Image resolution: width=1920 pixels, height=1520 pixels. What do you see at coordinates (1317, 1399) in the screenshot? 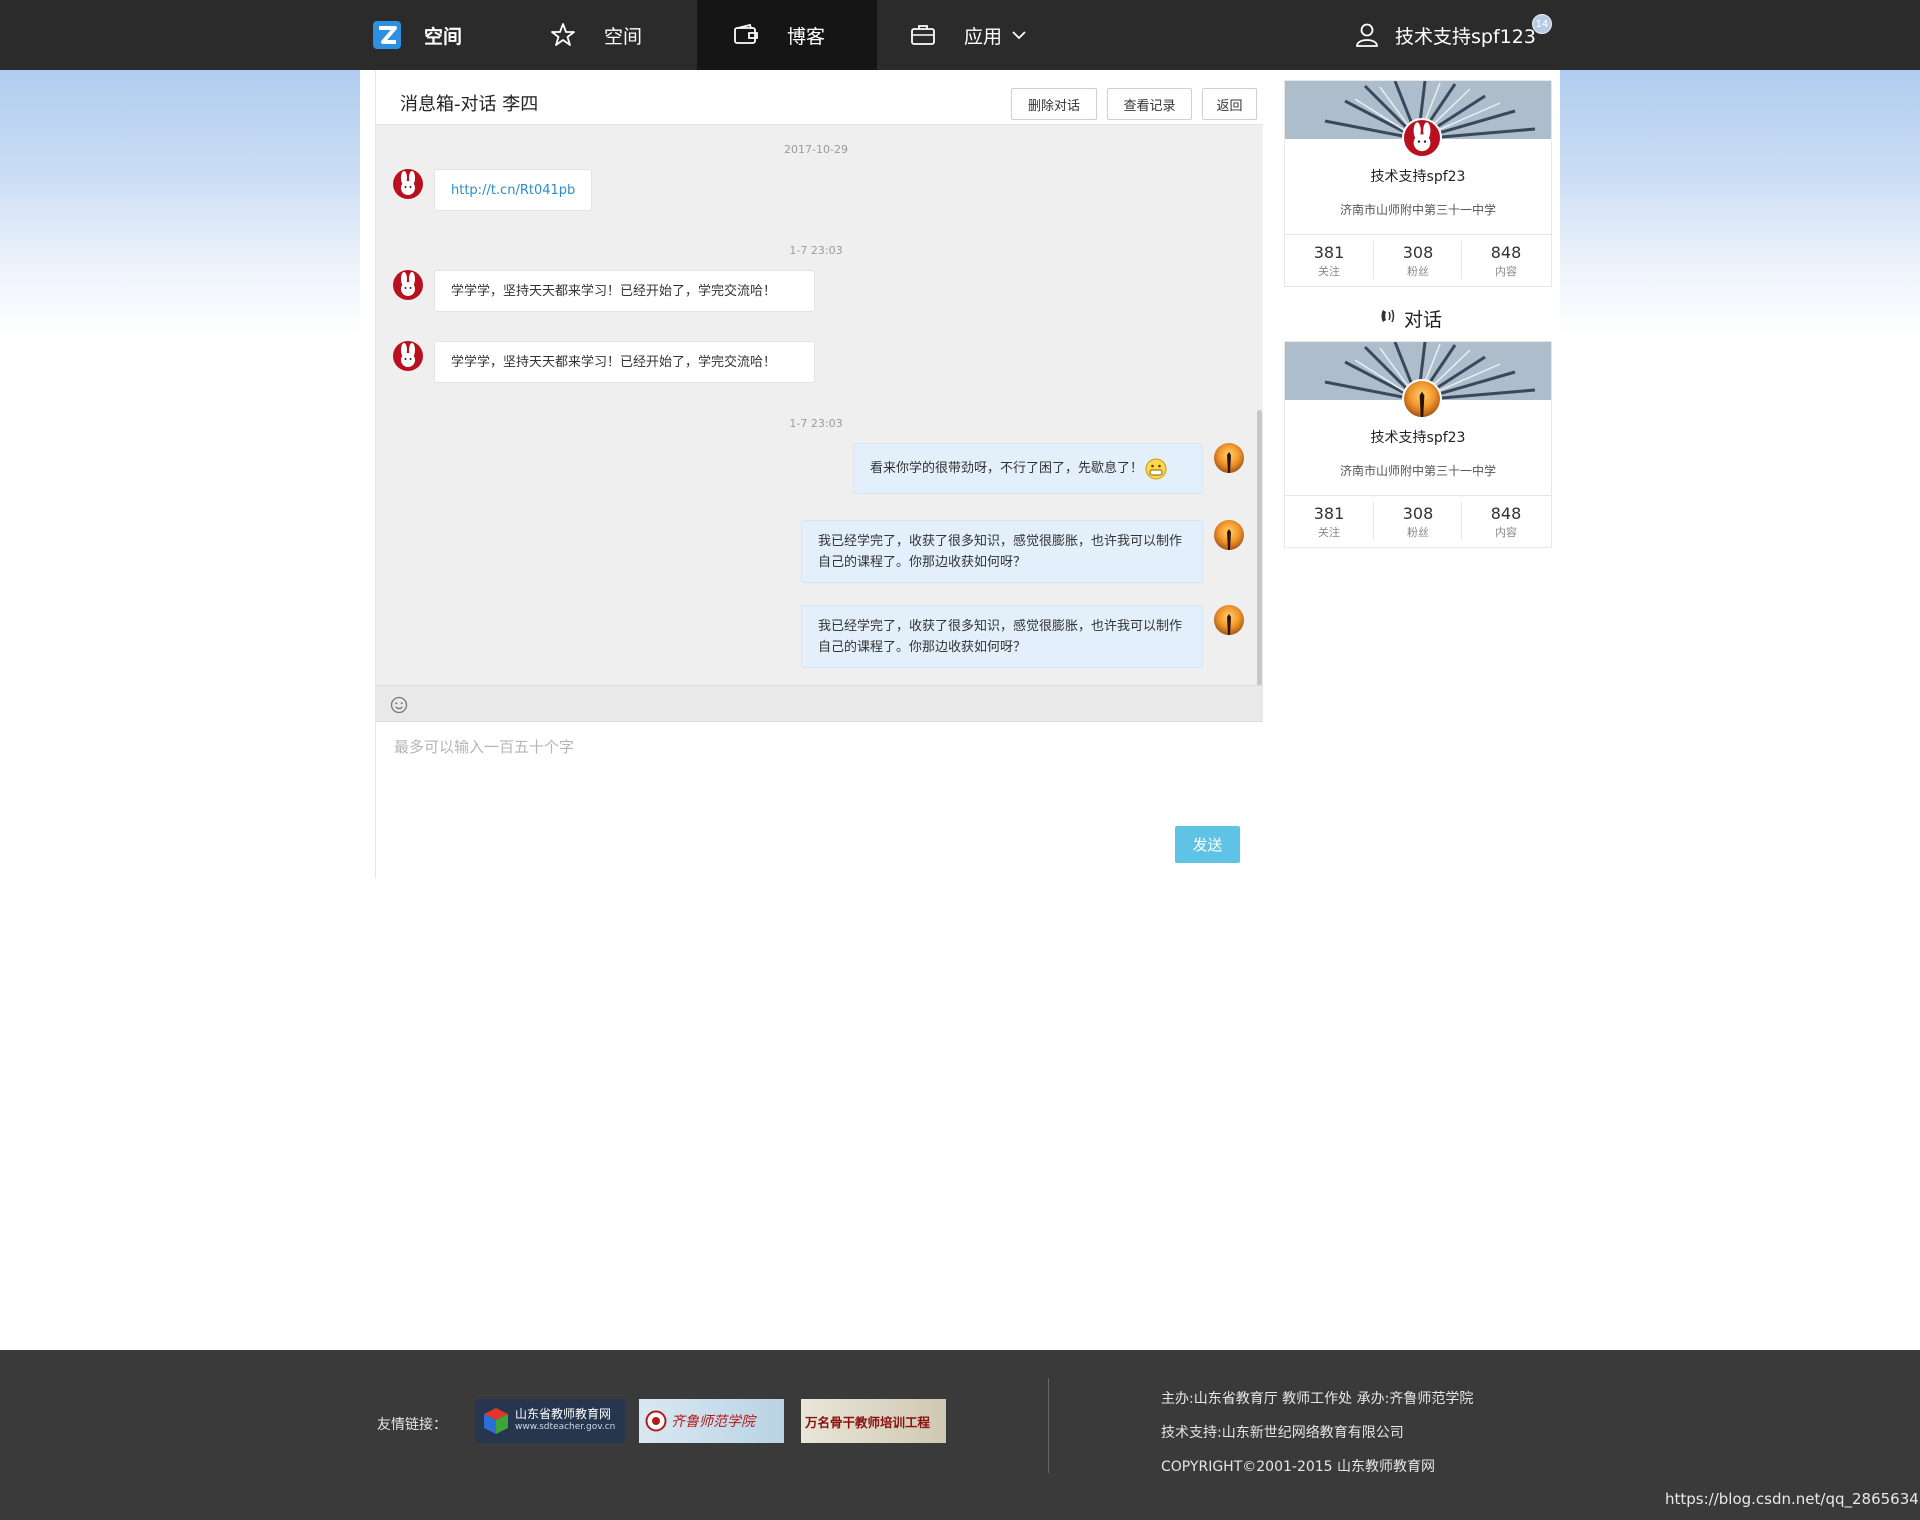
I see `footer-host: 主办:山东省教育厅 教师工作处 承办:齐鲁师范学院` at bounding box center [1317, 1399].